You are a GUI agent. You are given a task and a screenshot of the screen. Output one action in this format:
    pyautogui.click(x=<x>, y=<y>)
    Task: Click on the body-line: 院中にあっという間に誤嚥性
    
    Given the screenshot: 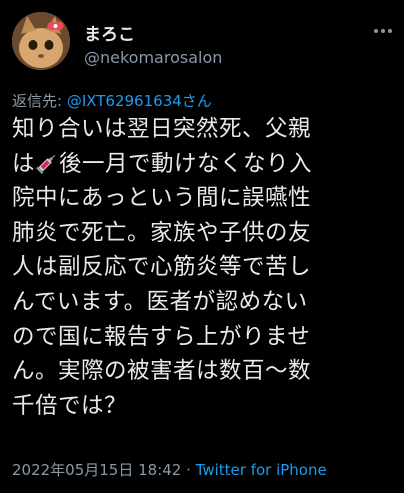 What is the action you would take?
    pyautogui.click(x=162, y=198)
    